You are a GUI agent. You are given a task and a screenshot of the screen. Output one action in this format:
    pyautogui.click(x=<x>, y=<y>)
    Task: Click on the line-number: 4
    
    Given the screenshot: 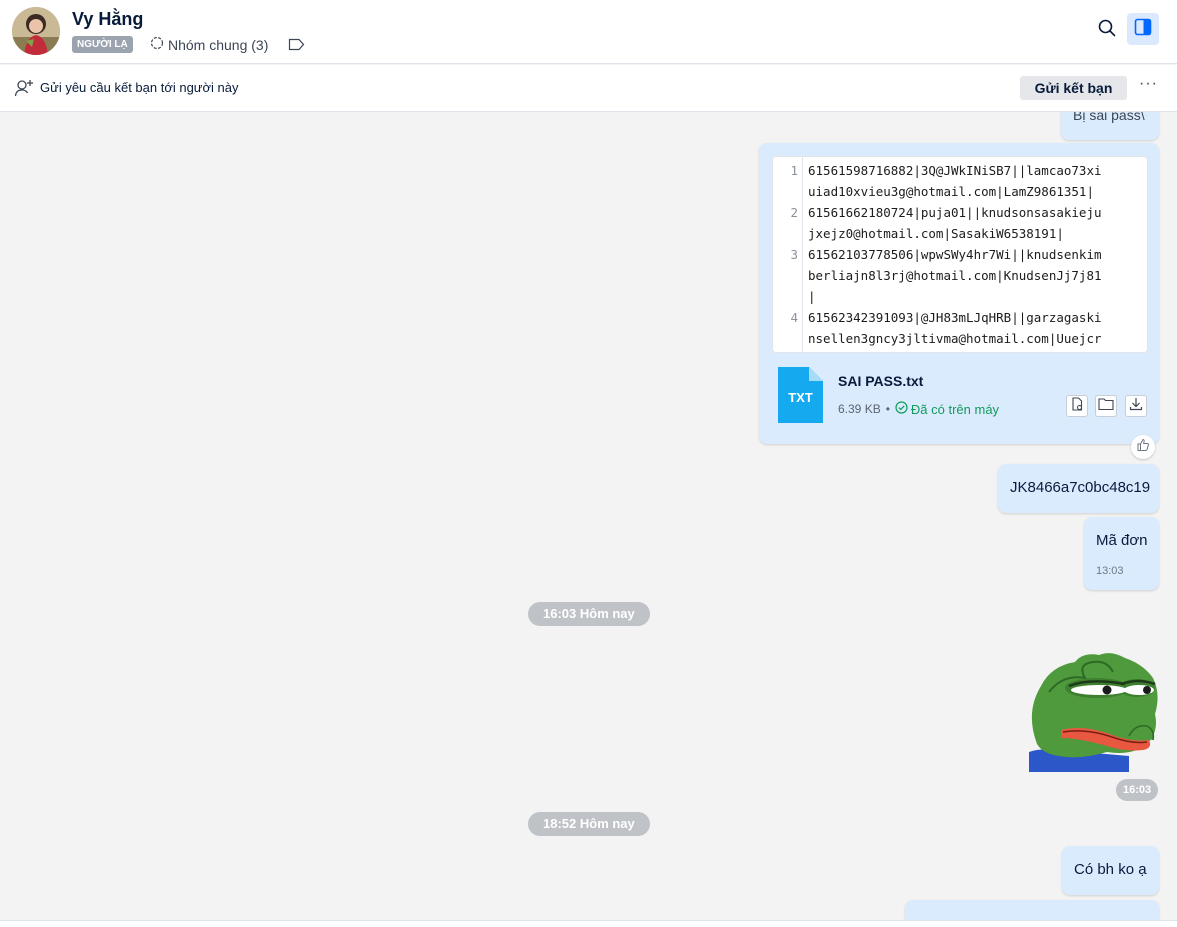 What is the action you would take?
    pyautogui.click(x=794, y=317)
    